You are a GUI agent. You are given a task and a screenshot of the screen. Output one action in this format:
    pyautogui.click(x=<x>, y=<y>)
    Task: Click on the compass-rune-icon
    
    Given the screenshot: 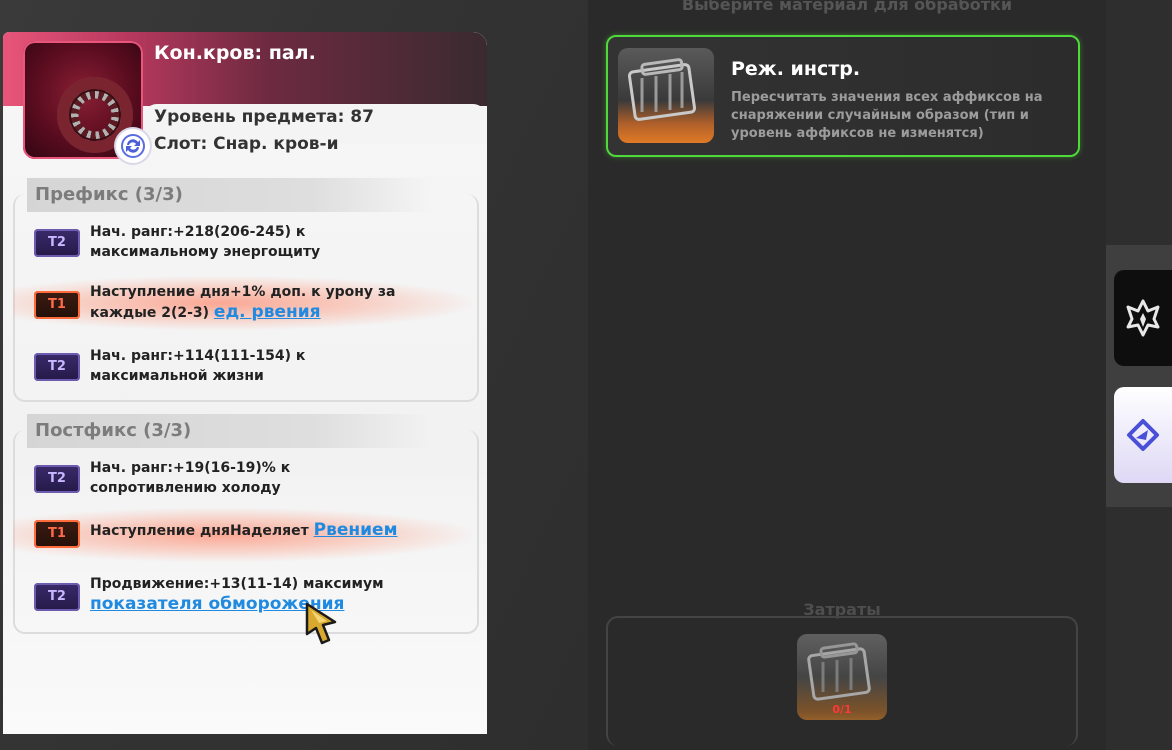 What is the action you would take?
    pyautogui.click(x=1143, y=435)
    